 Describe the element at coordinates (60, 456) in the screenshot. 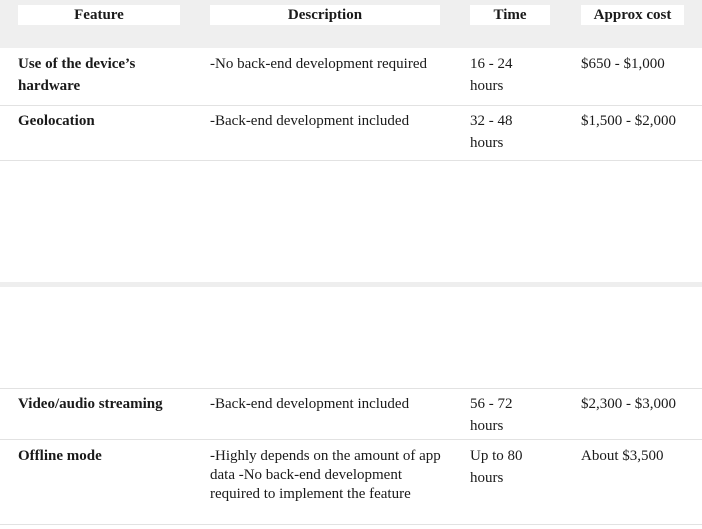

I see `row-4-feature: Offline mode` at that location.